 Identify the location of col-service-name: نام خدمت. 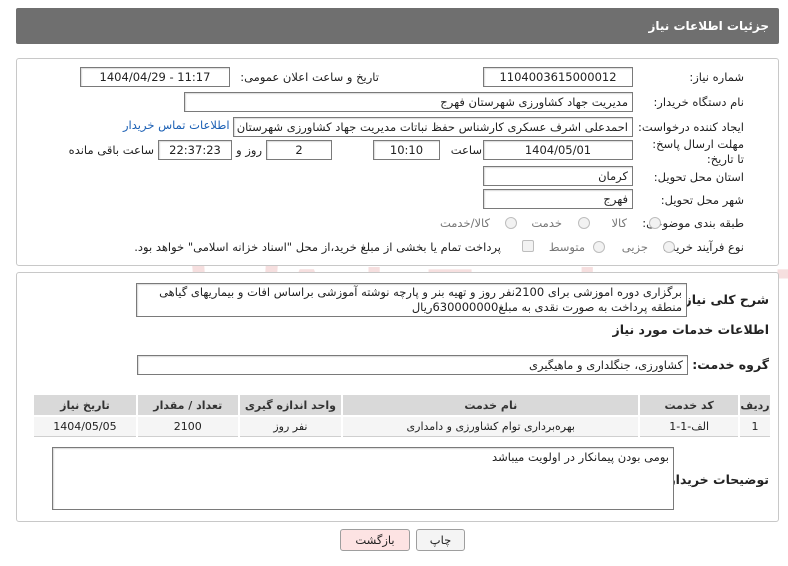
(491, 405).